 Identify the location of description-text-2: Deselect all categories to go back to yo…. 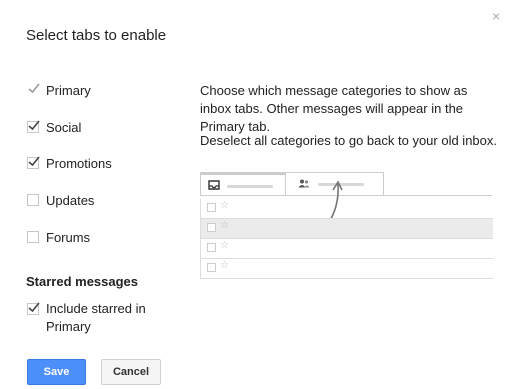
(349, 140).